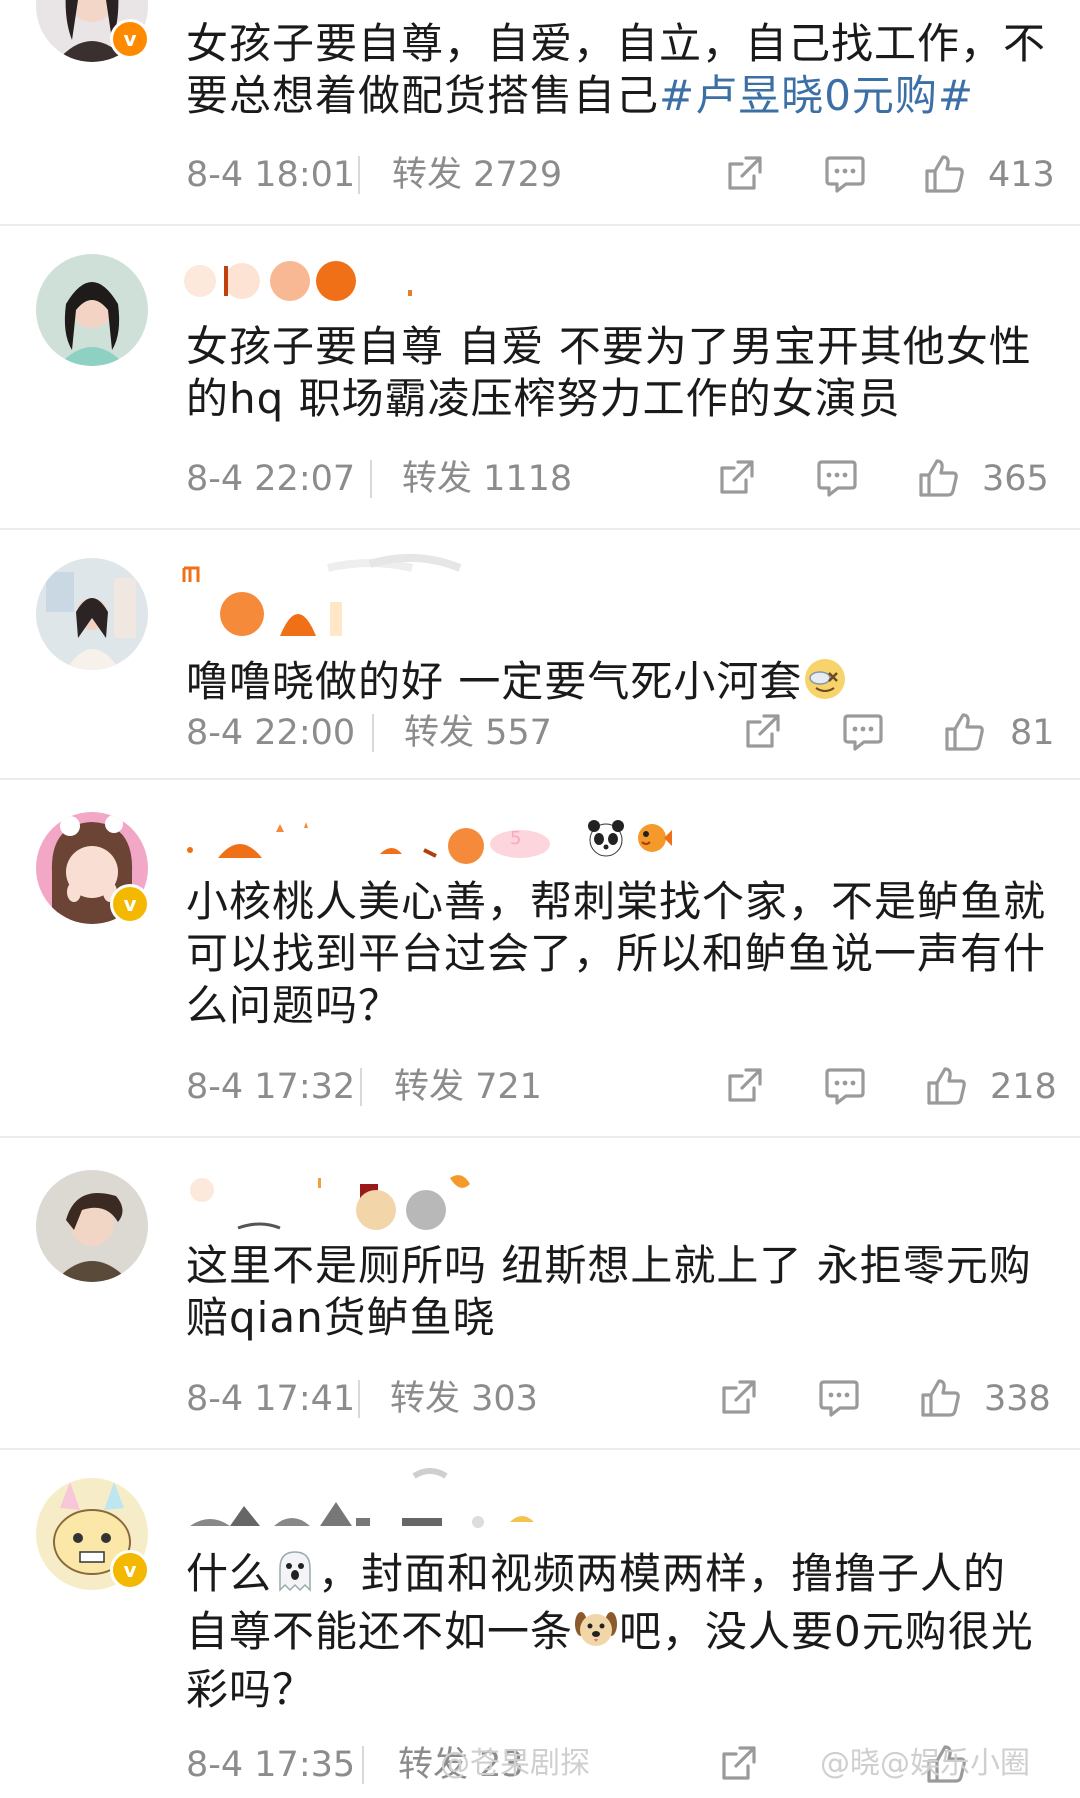 The image size is (1080, 1798). I want to click on timestamp: 8-4 22:07, so click(271, 479).